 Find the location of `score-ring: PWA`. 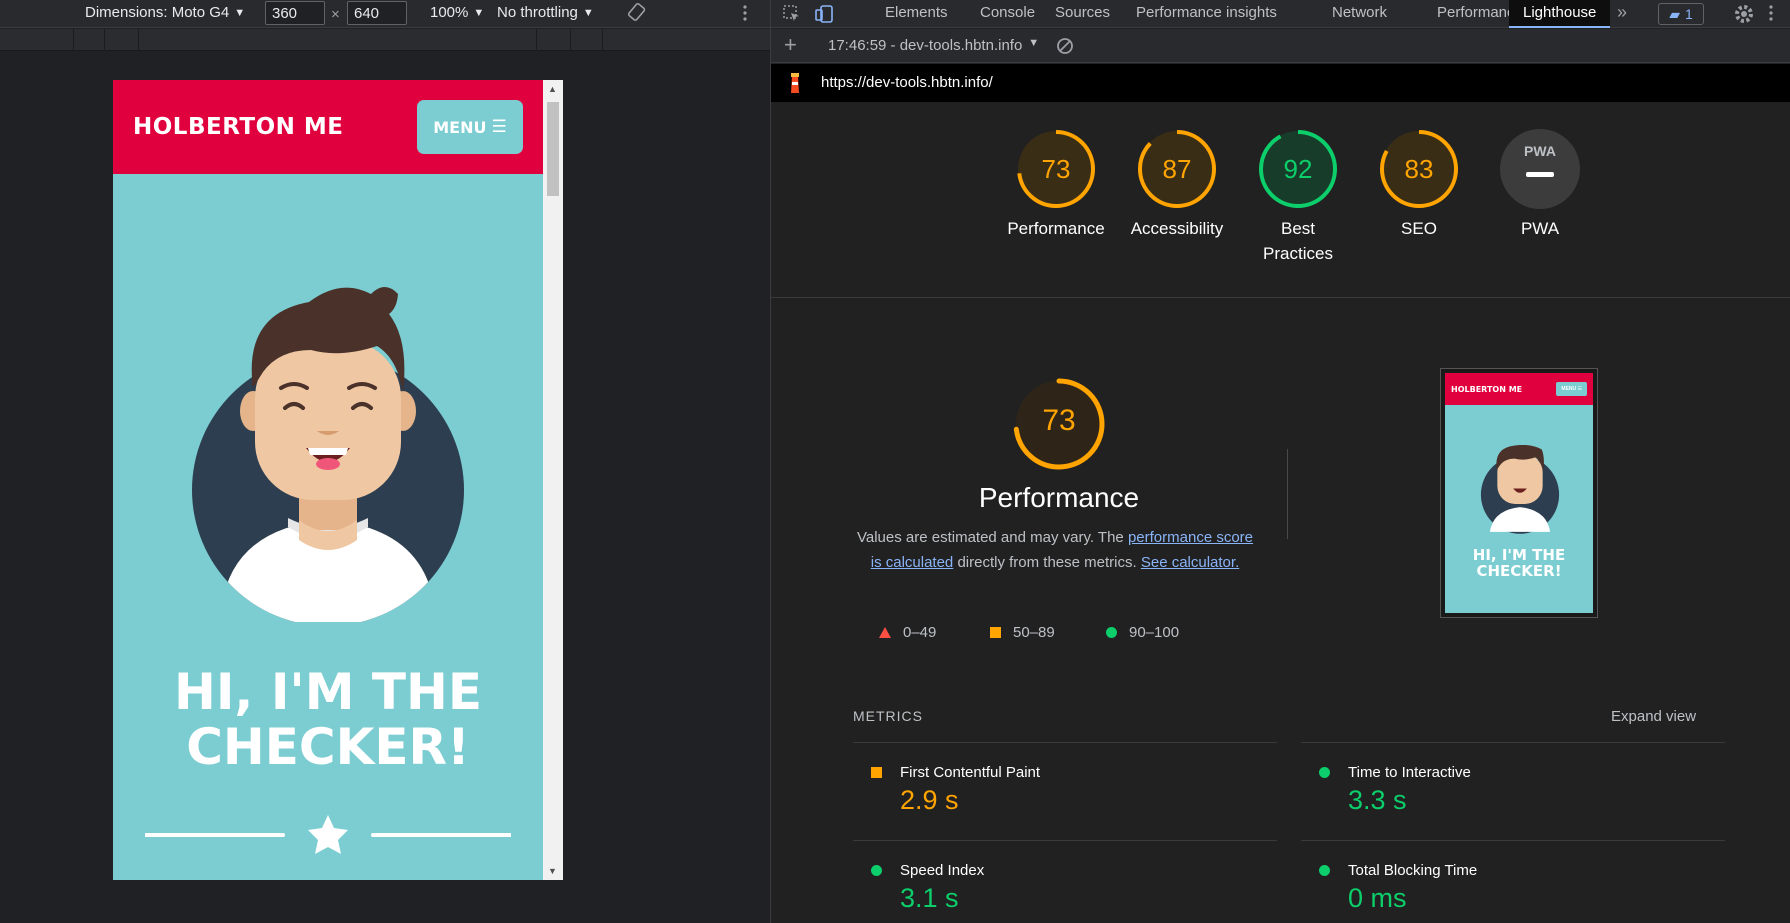

score-ring: PWA is located at coordinates (1540, 169).